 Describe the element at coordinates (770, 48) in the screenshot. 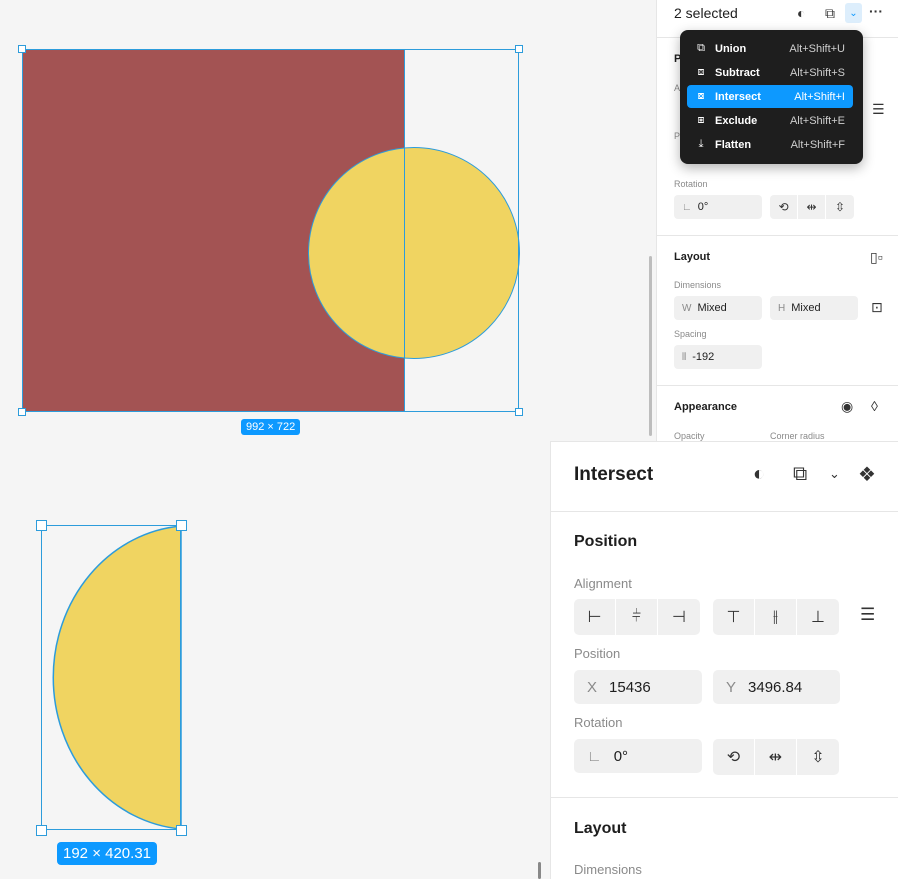

I see `menu-item-union: ⧉ Union Alt+Shift+U` at that location.